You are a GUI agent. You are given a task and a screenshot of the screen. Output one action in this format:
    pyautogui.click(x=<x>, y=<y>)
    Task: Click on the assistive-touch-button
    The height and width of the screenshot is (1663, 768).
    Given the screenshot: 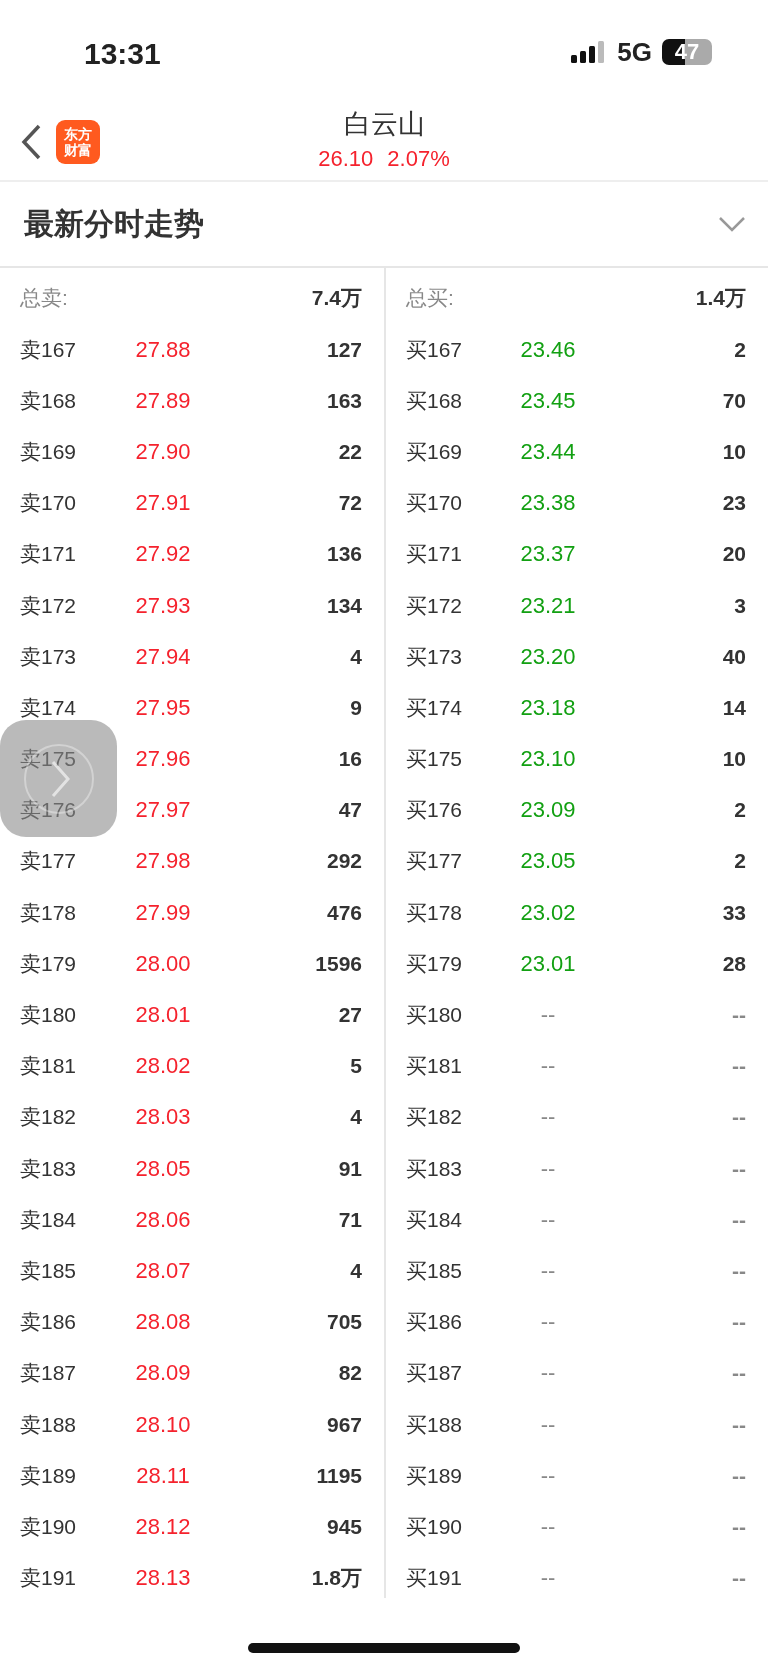 What is the action you would take?
    pyautogui.click(x=58, y=778)
    